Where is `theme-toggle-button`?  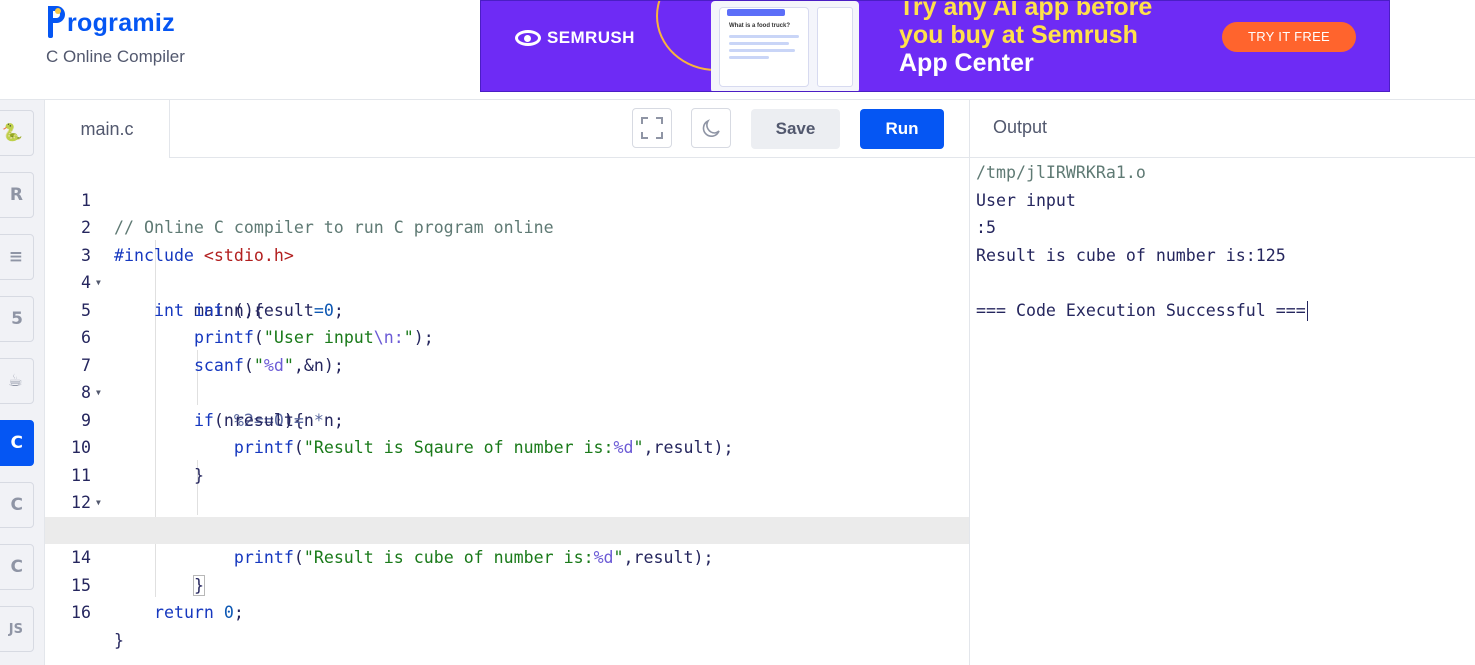
theme-toggle-button is located at coordinates (711, 128).